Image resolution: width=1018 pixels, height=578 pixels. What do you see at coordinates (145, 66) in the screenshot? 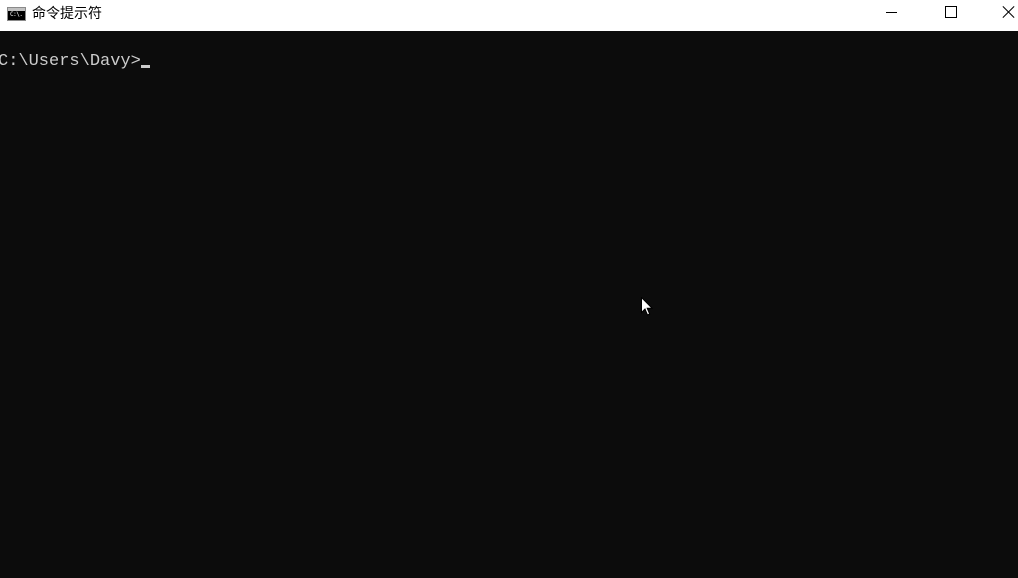
I see `text-cursor` at bounding box center [145, 66].